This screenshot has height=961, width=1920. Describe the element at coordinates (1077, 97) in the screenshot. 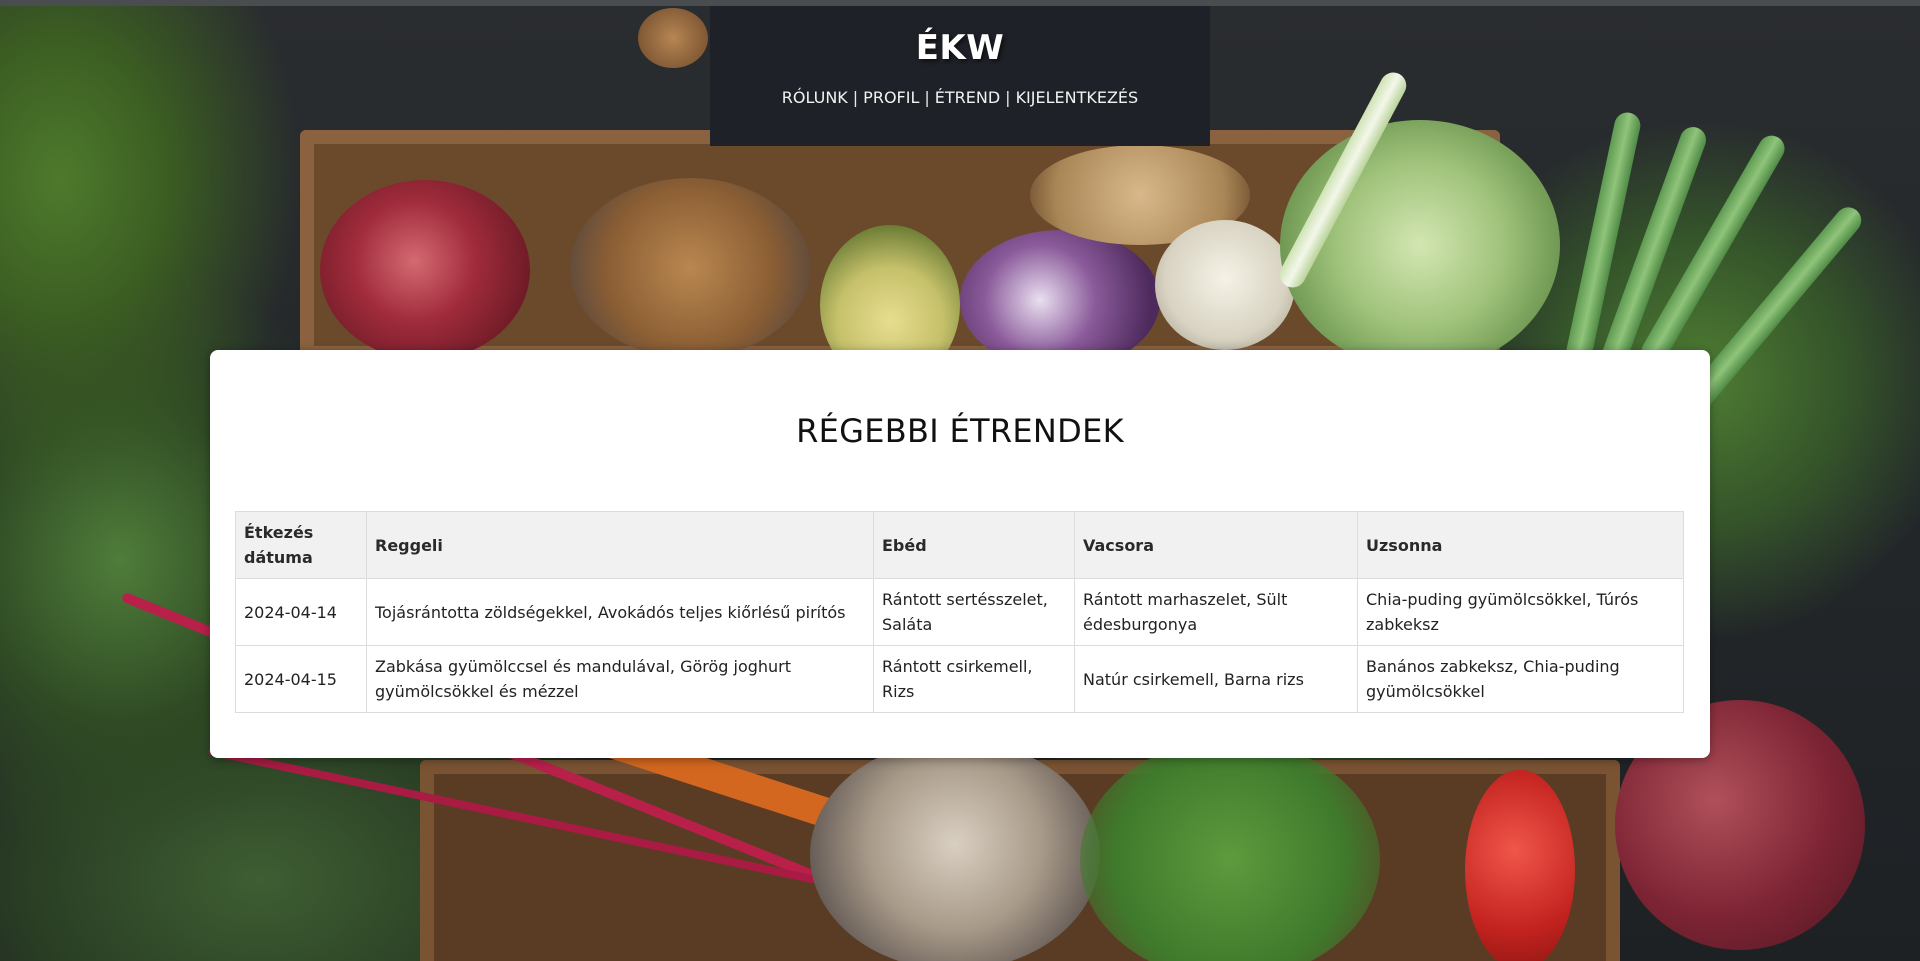

I see `nav-link-kijelentkezes: KIJELENTKEZÉS` at that location.